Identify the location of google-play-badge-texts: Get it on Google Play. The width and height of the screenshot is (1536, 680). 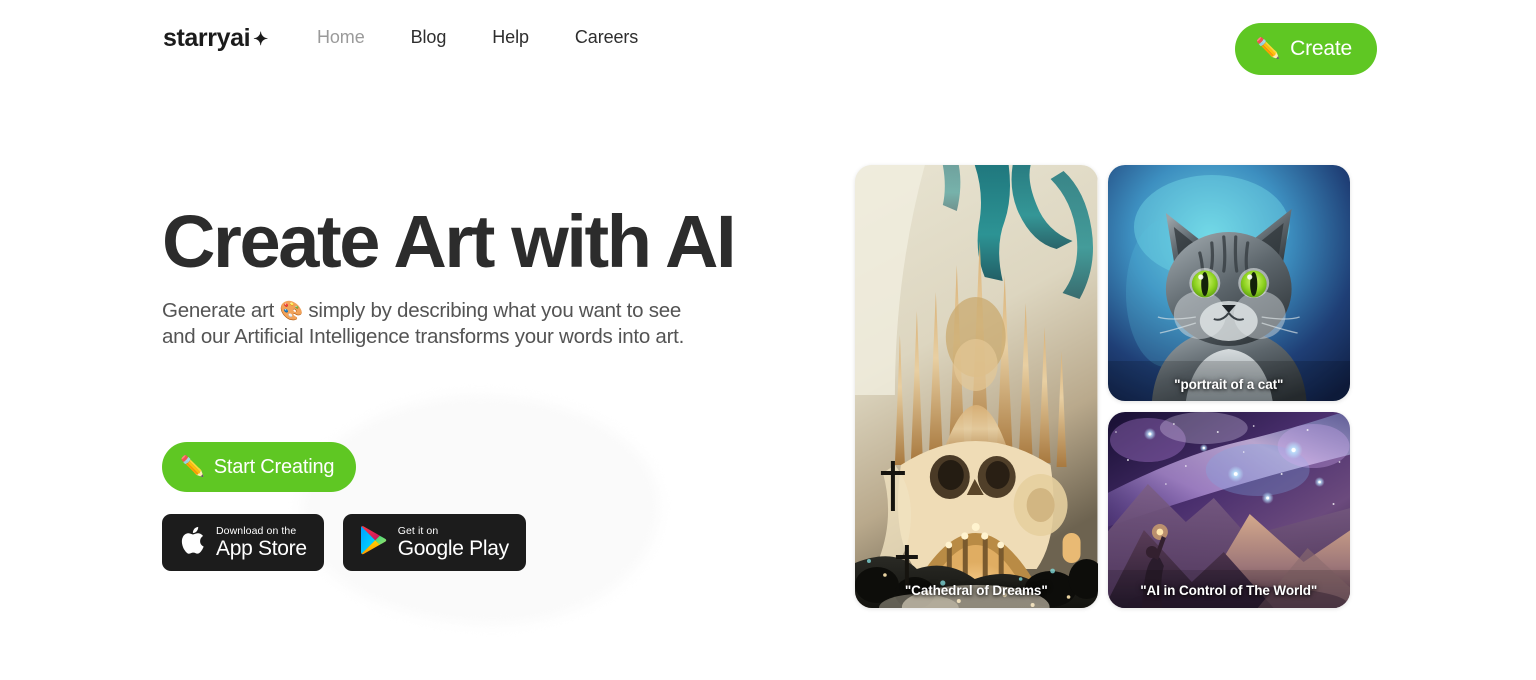
(453, 543).